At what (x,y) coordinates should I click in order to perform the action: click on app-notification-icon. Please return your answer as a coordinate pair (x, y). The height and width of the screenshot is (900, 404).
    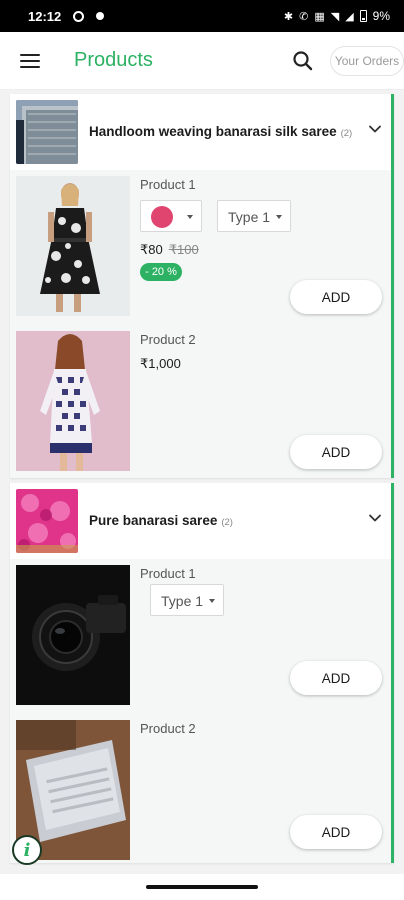
    Looking at the image, I should click on (79, 16).